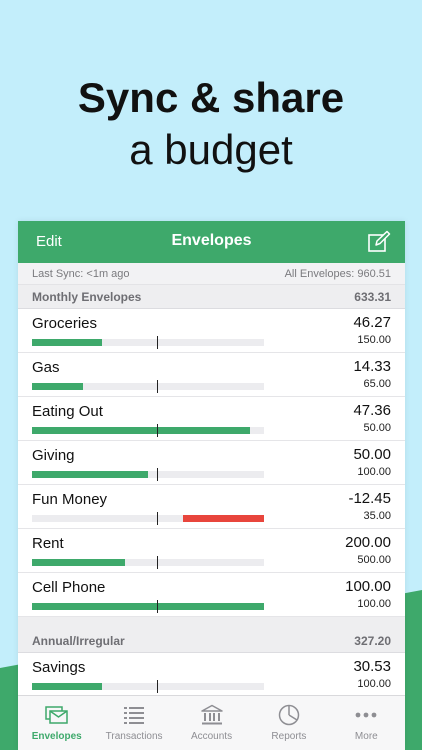  I want to click on envelope-name: Savings, so click(59, 667).